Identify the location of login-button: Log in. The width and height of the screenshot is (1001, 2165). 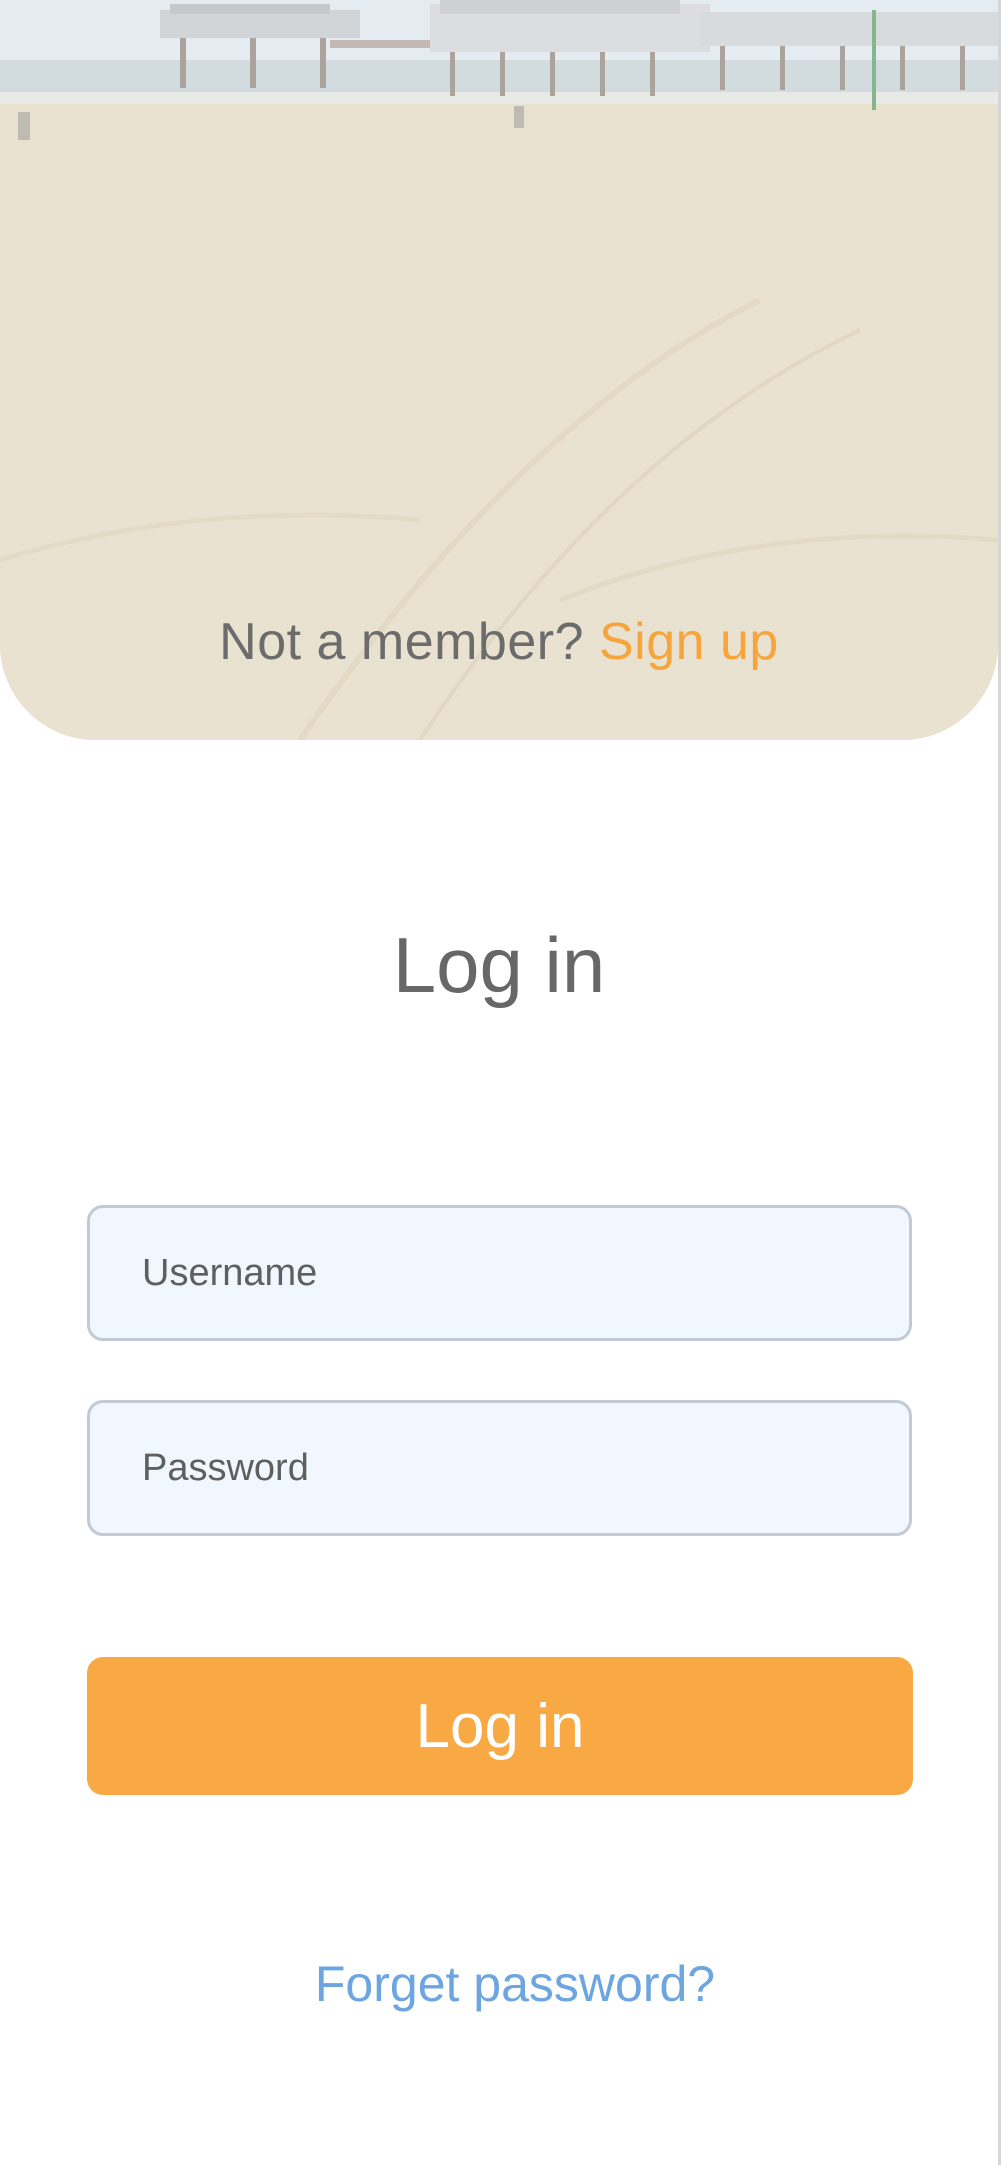
(500, 1726).